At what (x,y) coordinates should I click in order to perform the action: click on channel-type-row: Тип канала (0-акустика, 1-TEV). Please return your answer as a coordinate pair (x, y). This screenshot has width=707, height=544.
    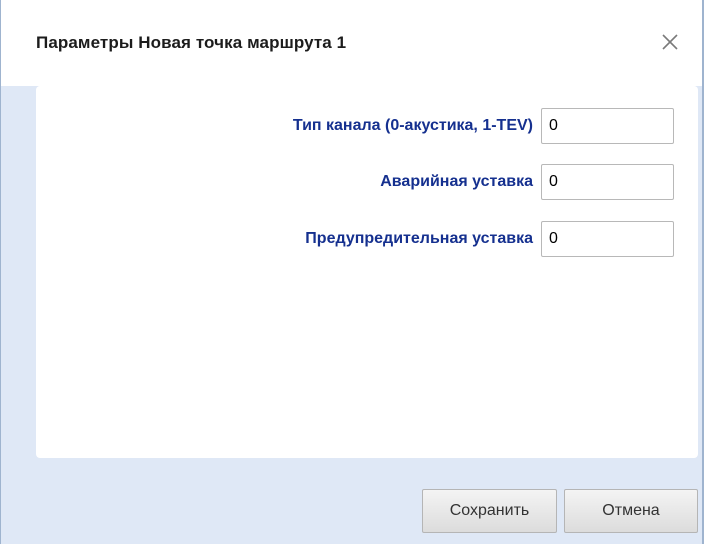
    Looking at the image, I should click on (483, 126).